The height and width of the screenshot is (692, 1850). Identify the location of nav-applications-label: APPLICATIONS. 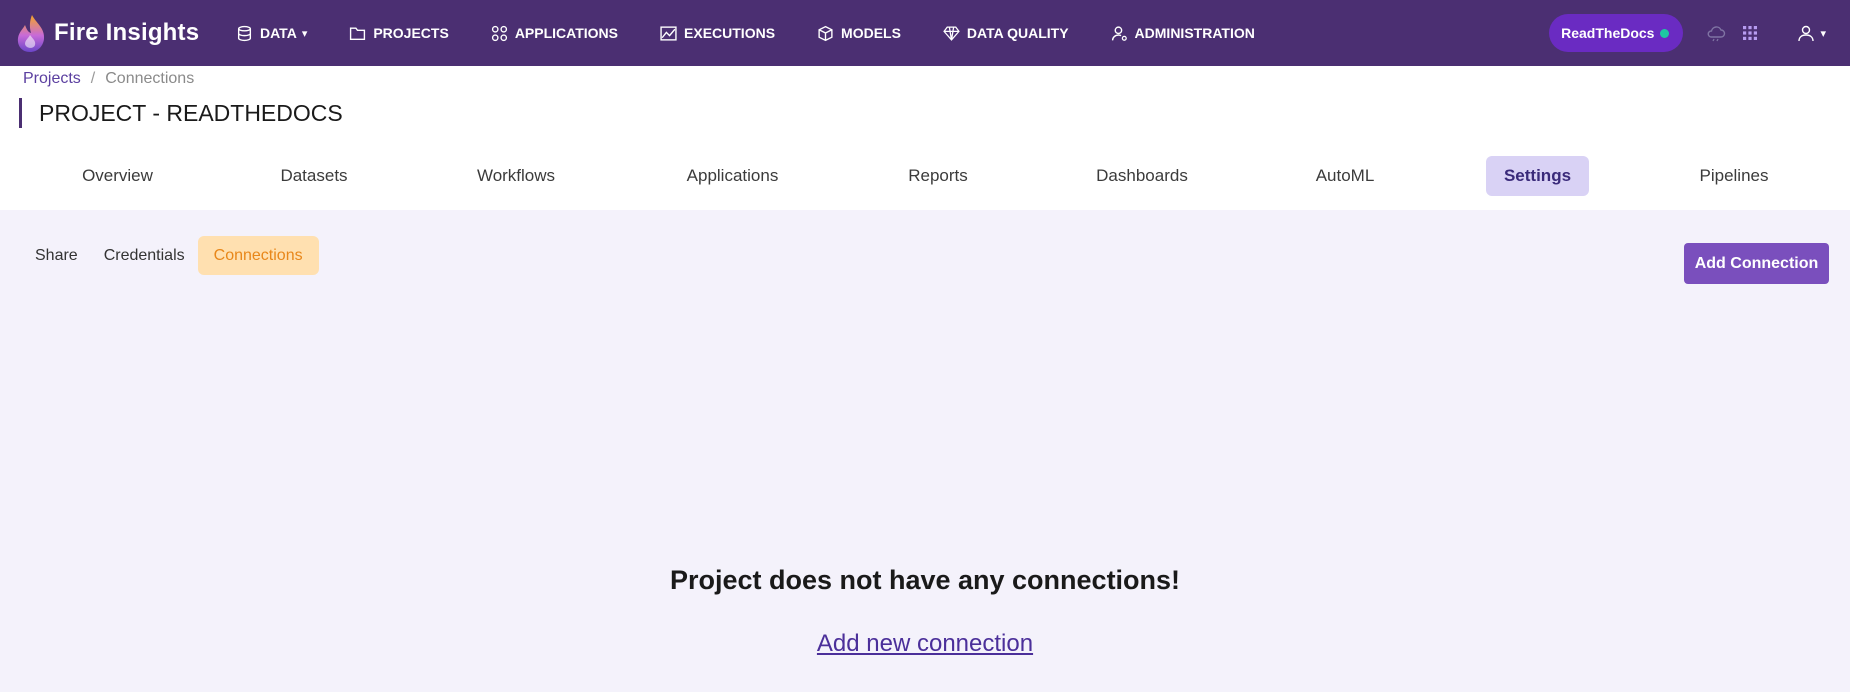
(566, 33).